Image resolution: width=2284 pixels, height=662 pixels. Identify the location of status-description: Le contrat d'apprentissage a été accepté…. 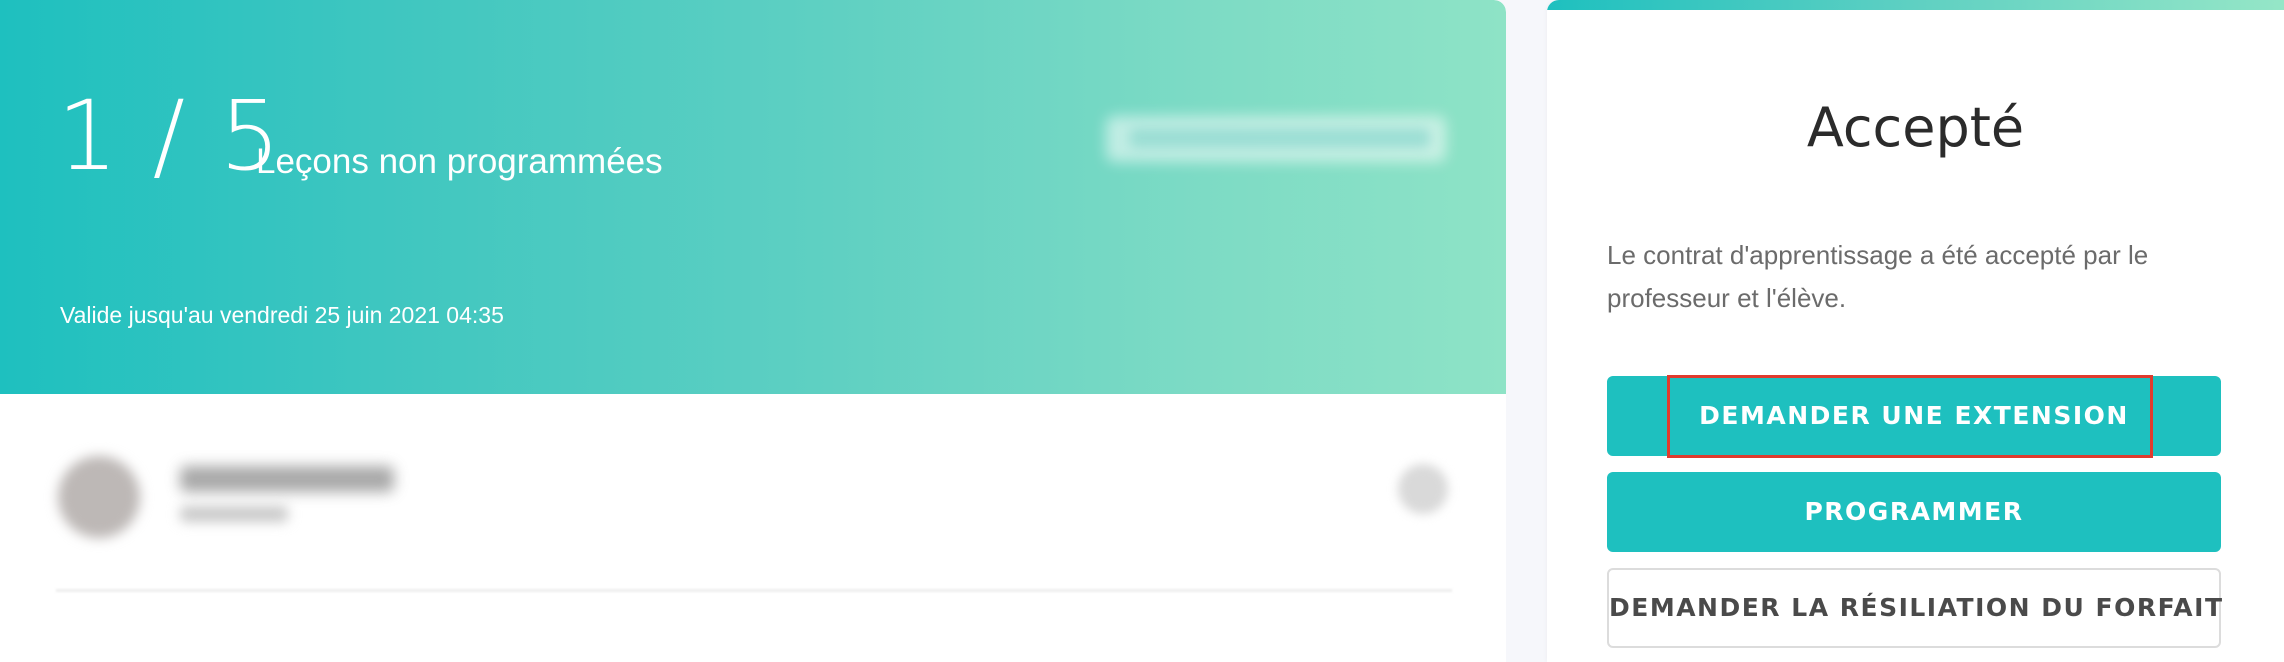
(1878, 276).